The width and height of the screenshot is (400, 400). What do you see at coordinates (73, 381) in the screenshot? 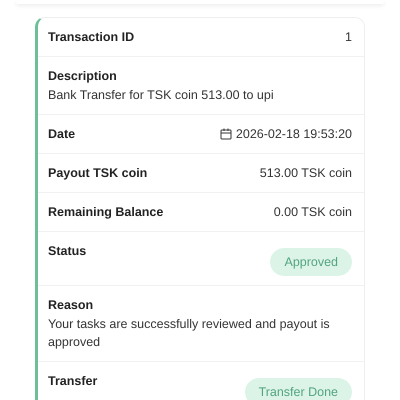
I see `field-label: Transfer` at bounding box center [73, 381].